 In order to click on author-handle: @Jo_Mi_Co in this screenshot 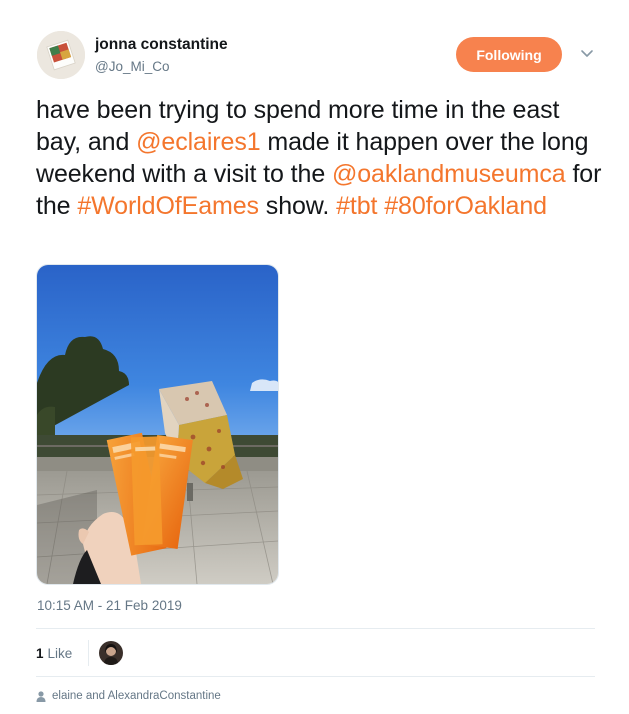, I will do `click(132, 66)`.